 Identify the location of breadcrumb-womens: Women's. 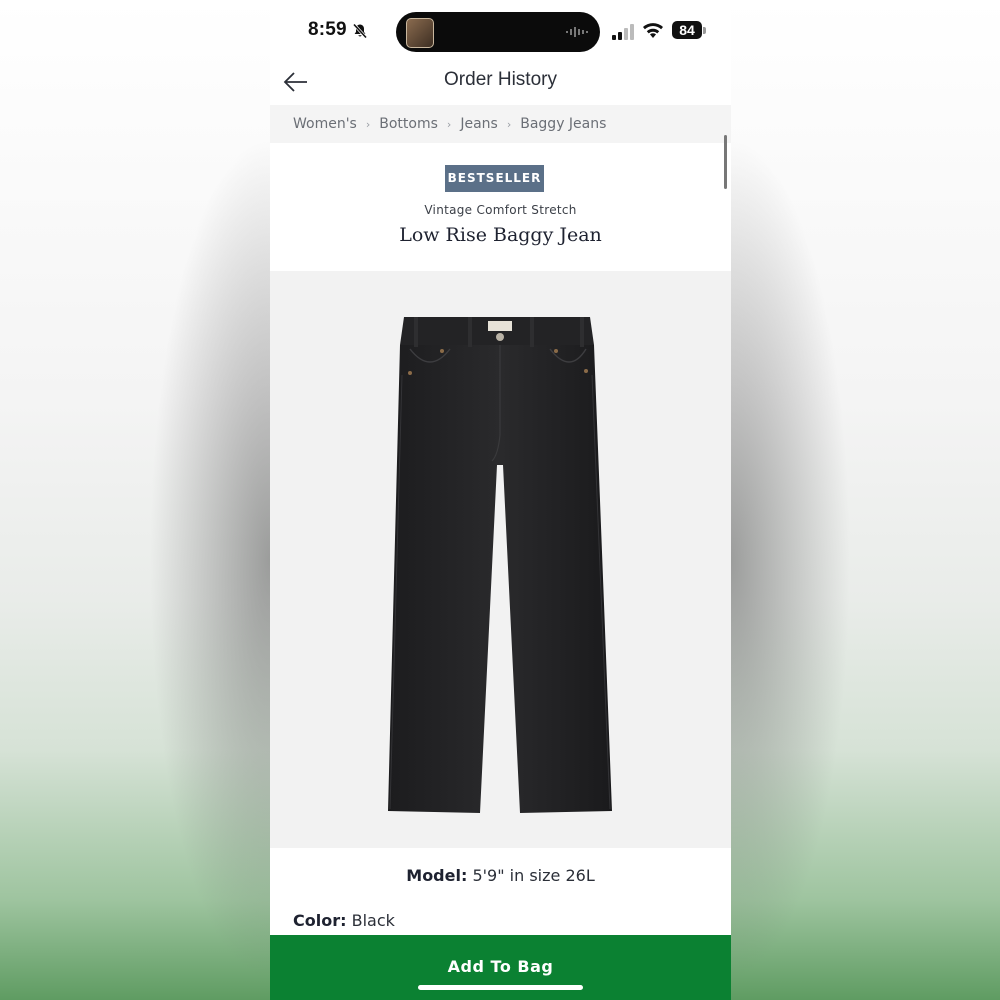
(325, 124).